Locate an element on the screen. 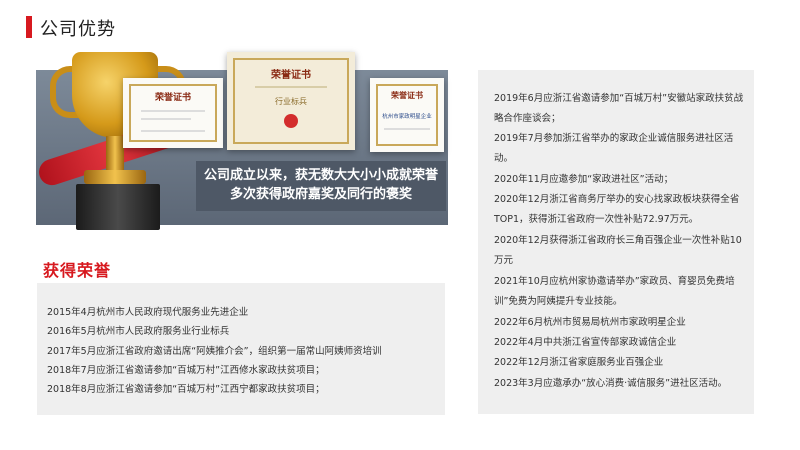 This screenshot has height=450, width=800. certificate-3-tag: 杭州市家政明星企业 is located at coordinates (407, 117).